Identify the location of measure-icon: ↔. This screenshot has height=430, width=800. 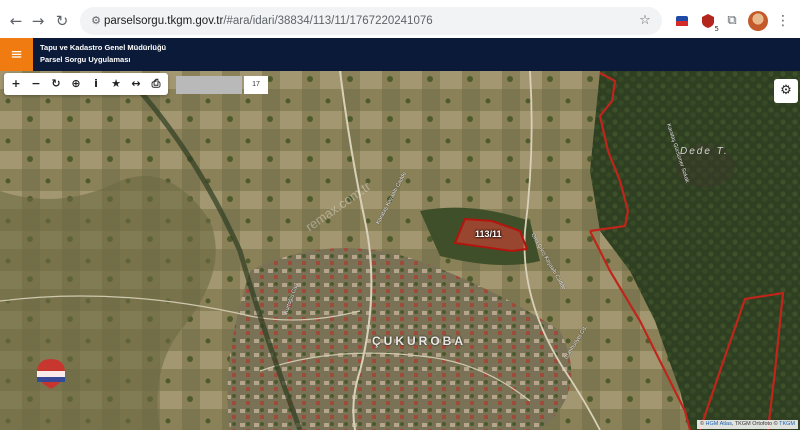
(136, 84).